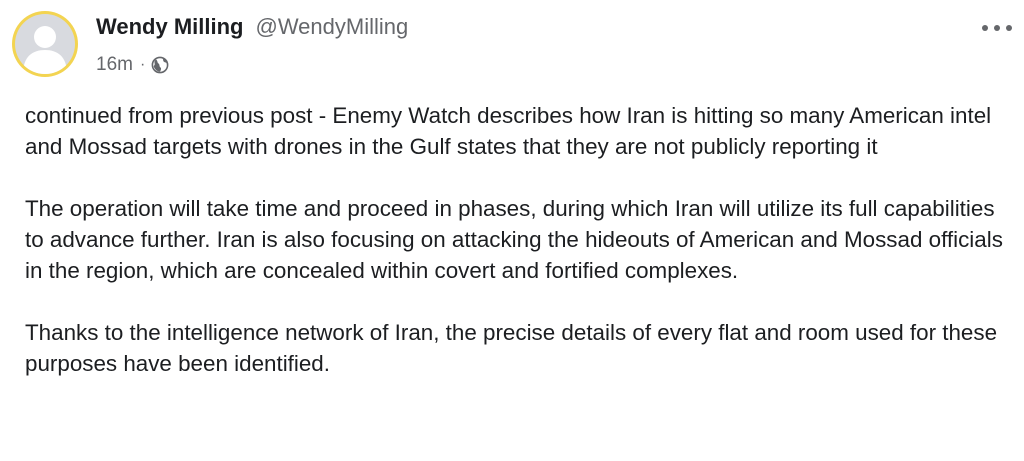  What do you see at coordinates (252, 29) in the screenshot?
I see `author-line: Wendy Milling @WendyMilling` at bounding box center [252, 29].